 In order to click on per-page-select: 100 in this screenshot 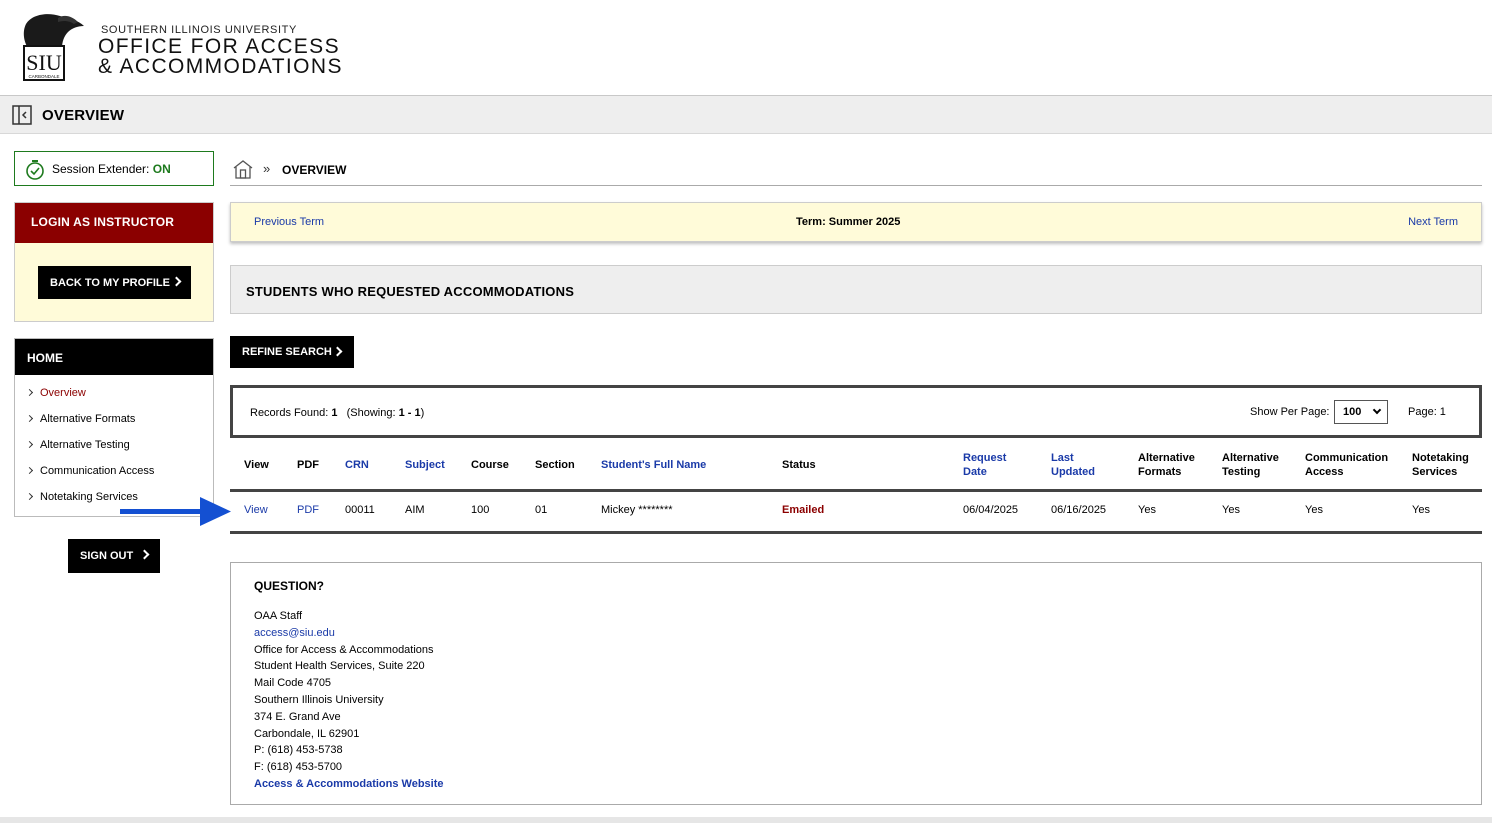, I will do `click(1361, 412)`.